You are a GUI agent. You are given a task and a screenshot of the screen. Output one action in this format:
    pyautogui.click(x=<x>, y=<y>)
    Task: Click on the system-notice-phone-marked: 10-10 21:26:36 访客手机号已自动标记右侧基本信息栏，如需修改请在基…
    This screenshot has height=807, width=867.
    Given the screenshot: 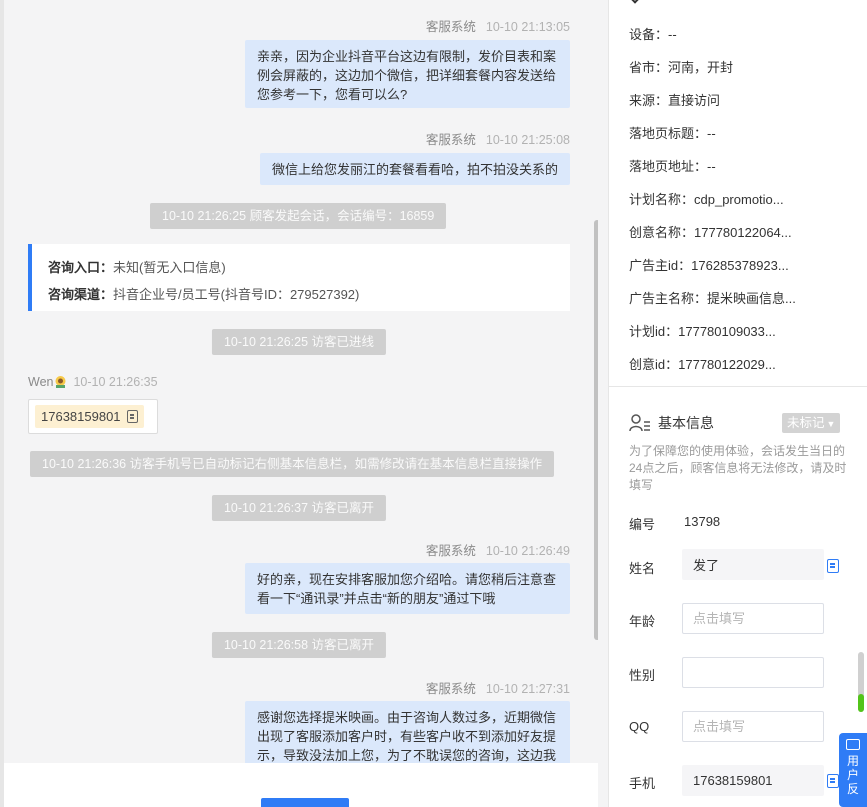 What is the action you would take?
    pyautogui.click(x=292, y=464)
    